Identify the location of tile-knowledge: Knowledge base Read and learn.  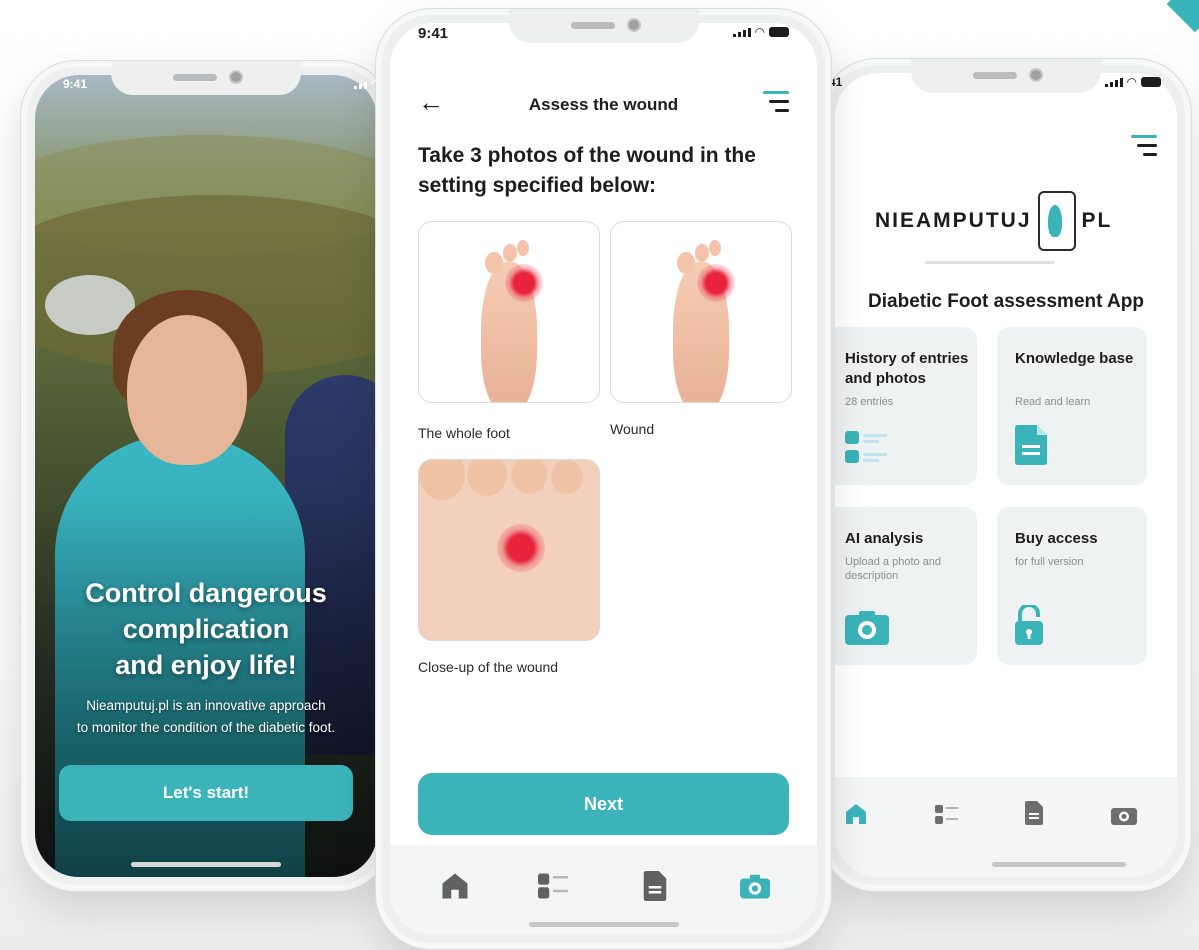
(1072, 406).